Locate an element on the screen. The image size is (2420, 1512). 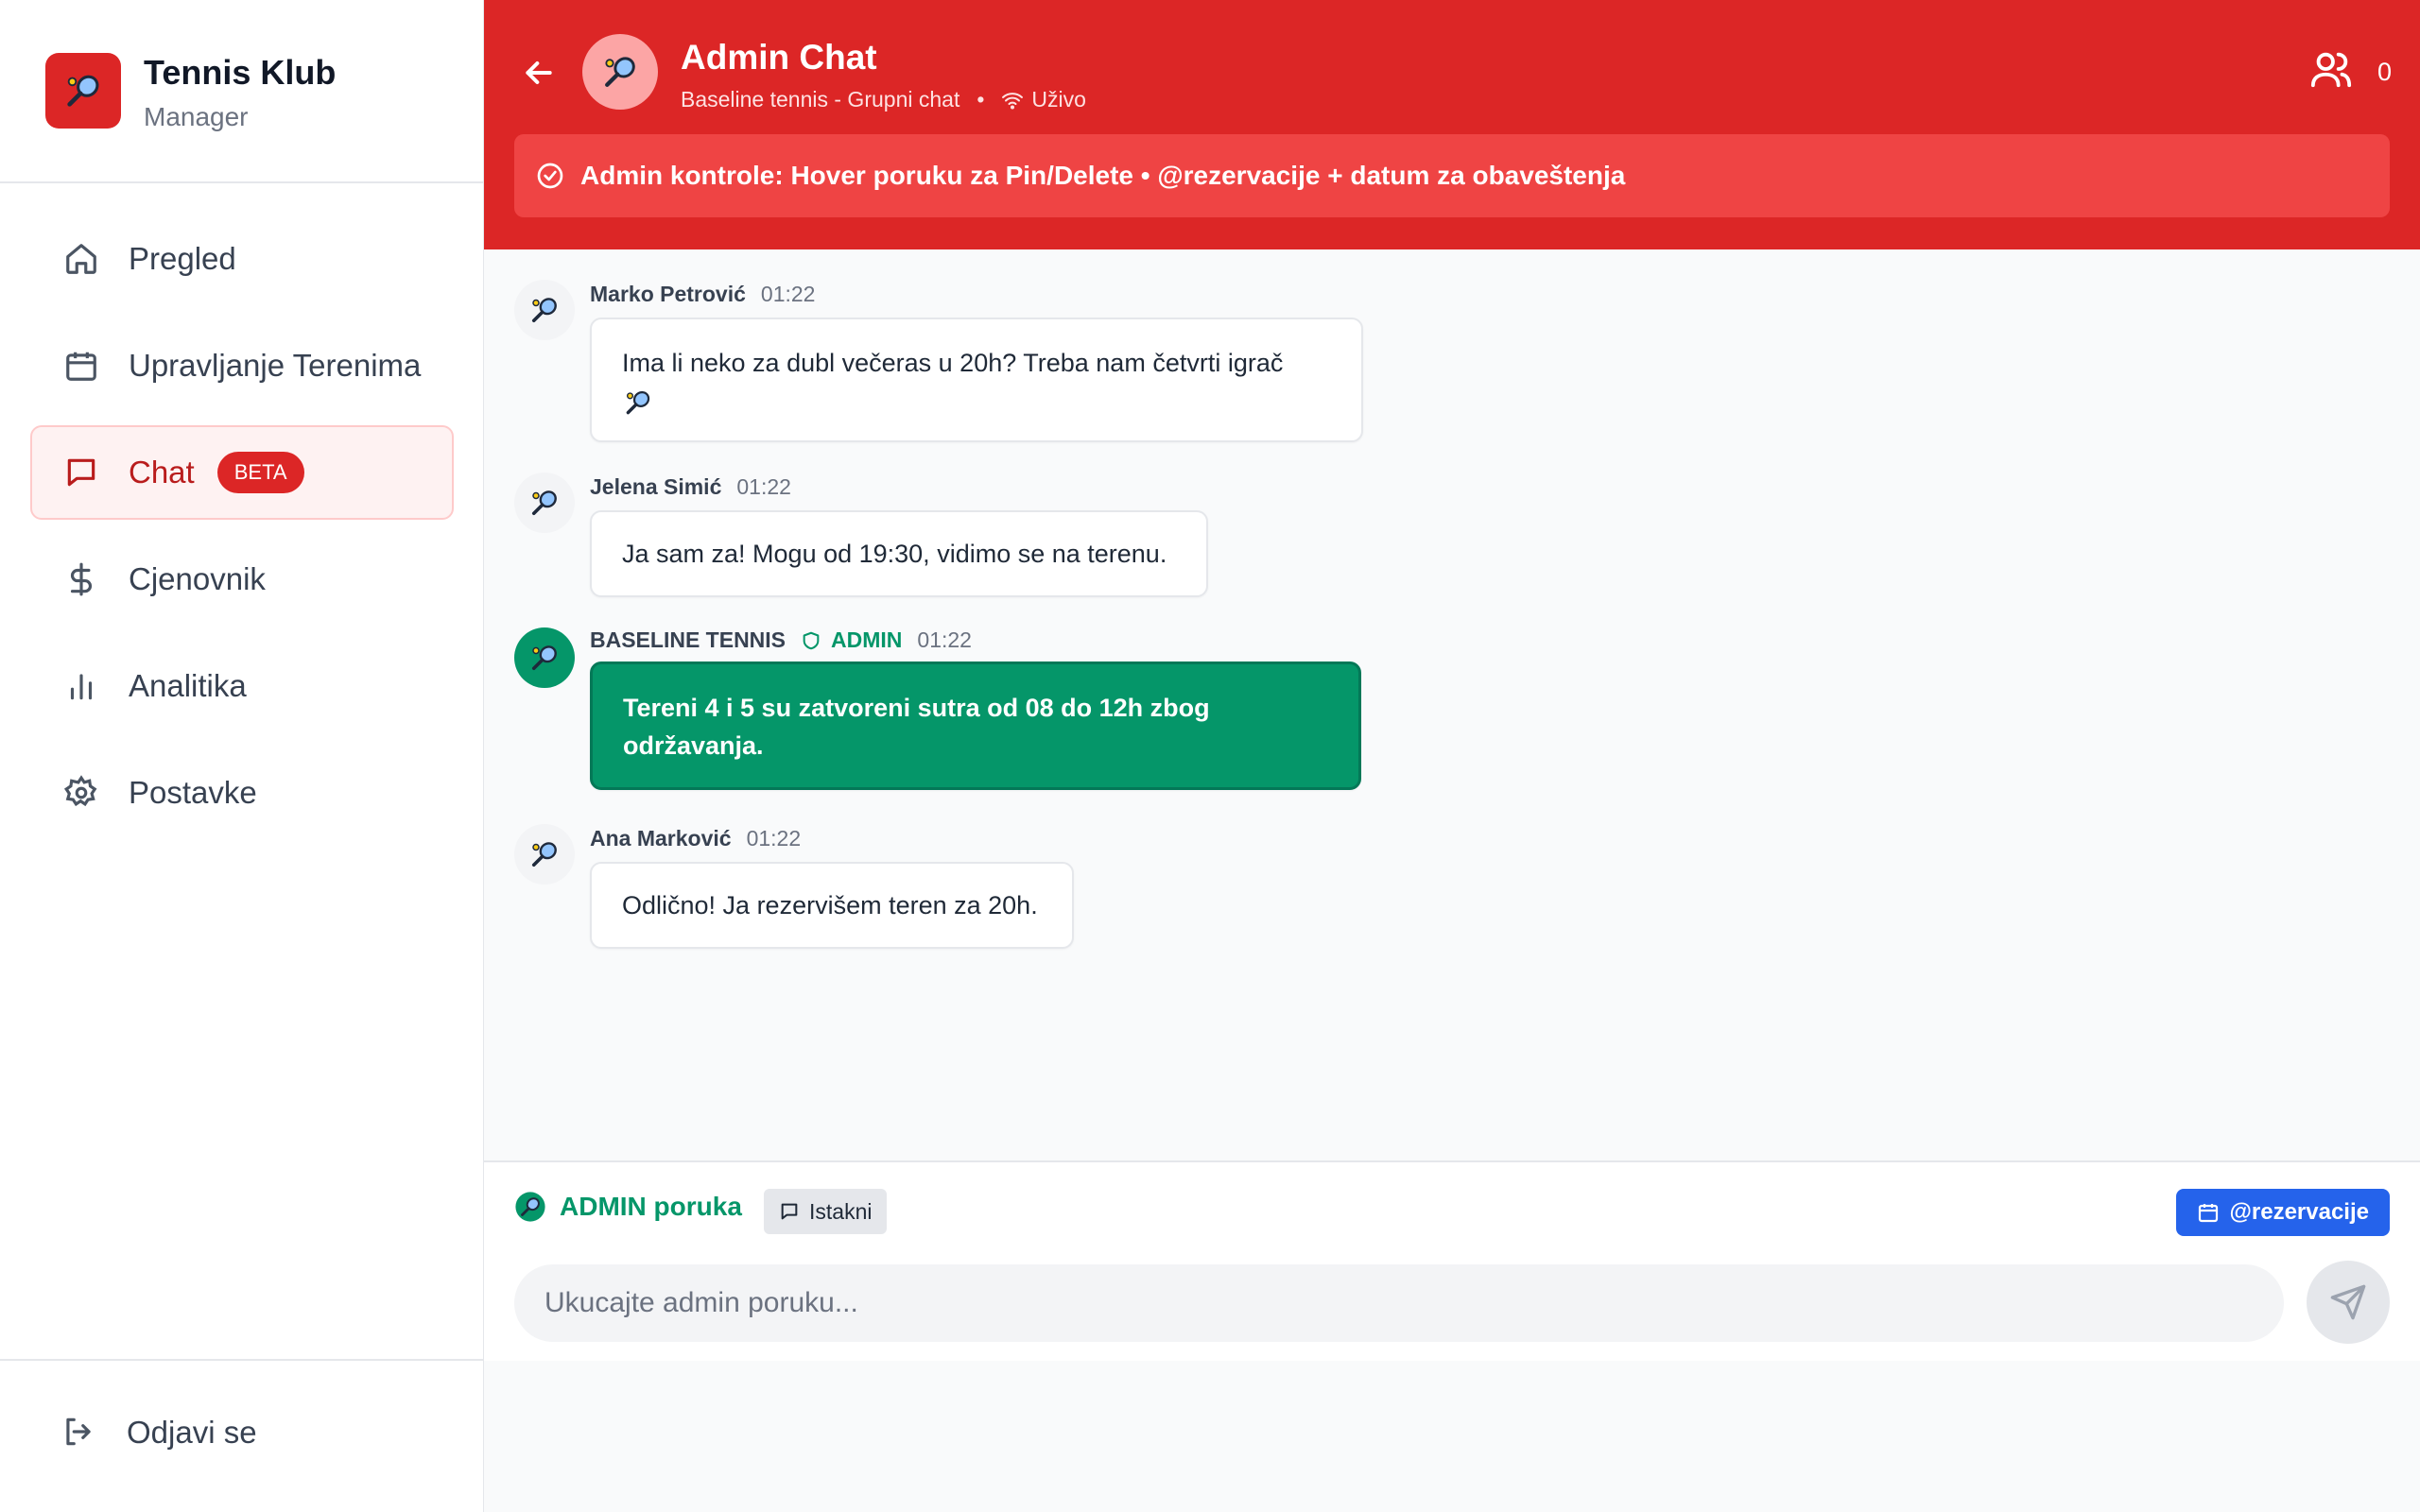
brand: Tennis Klub Manager is located at coordinates (242, 91).